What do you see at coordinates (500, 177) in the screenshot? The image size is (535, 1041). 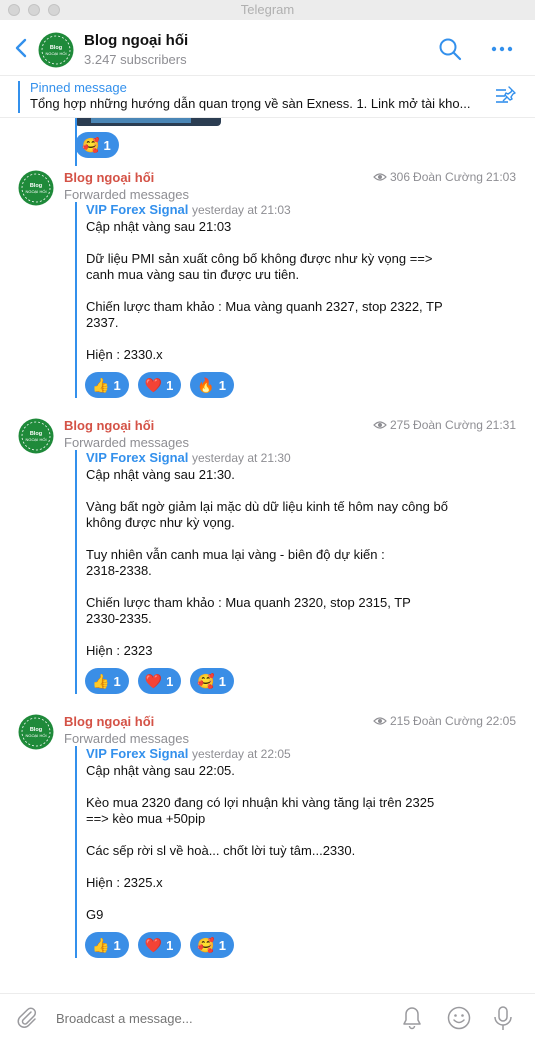 I see `message-time: 21:03` at bounding box center [500, 177].